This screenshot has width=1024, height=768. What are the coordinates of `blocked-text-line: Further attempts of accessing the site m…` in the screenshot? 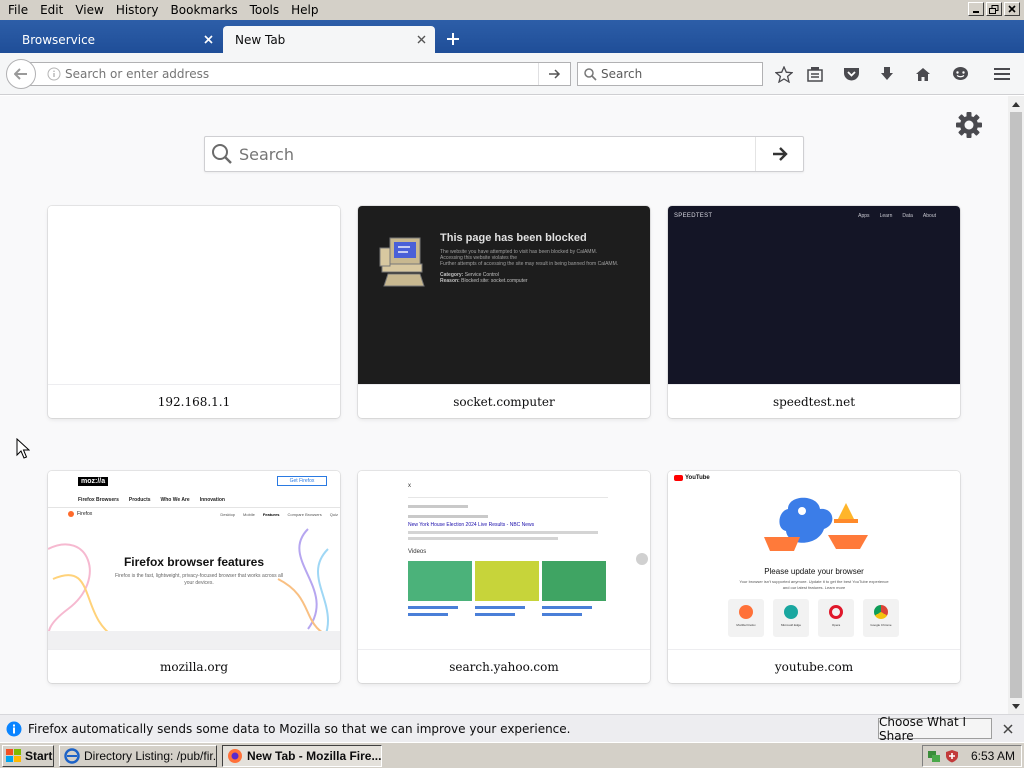 It's located at (529, 264).